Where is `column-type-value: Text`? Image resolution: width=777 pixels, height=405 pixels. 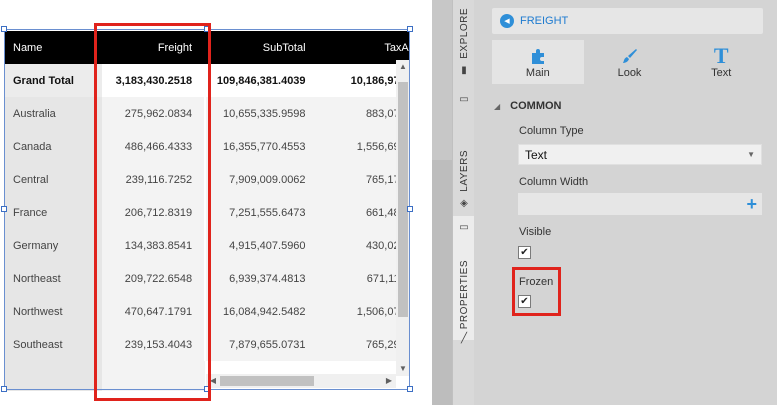 column-type-value: Text is located at coordinates (536, 154).